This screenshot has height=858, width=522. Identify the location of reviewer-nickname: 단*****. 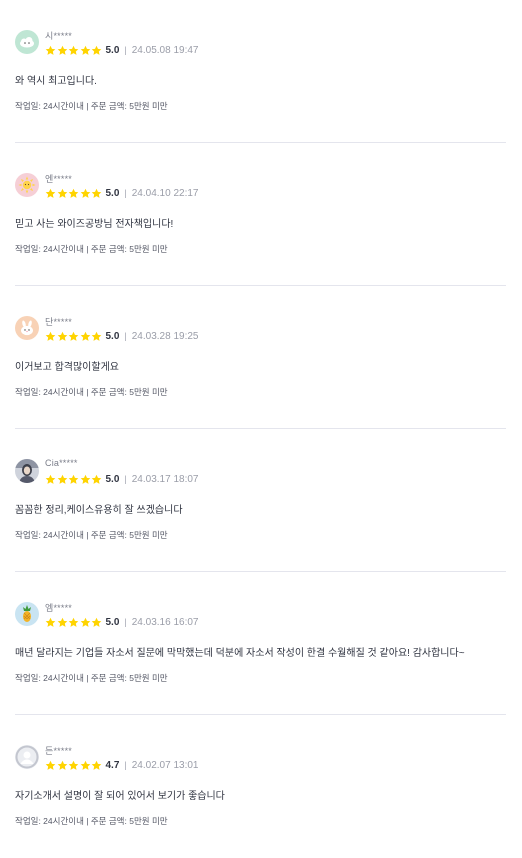
(58, 322).